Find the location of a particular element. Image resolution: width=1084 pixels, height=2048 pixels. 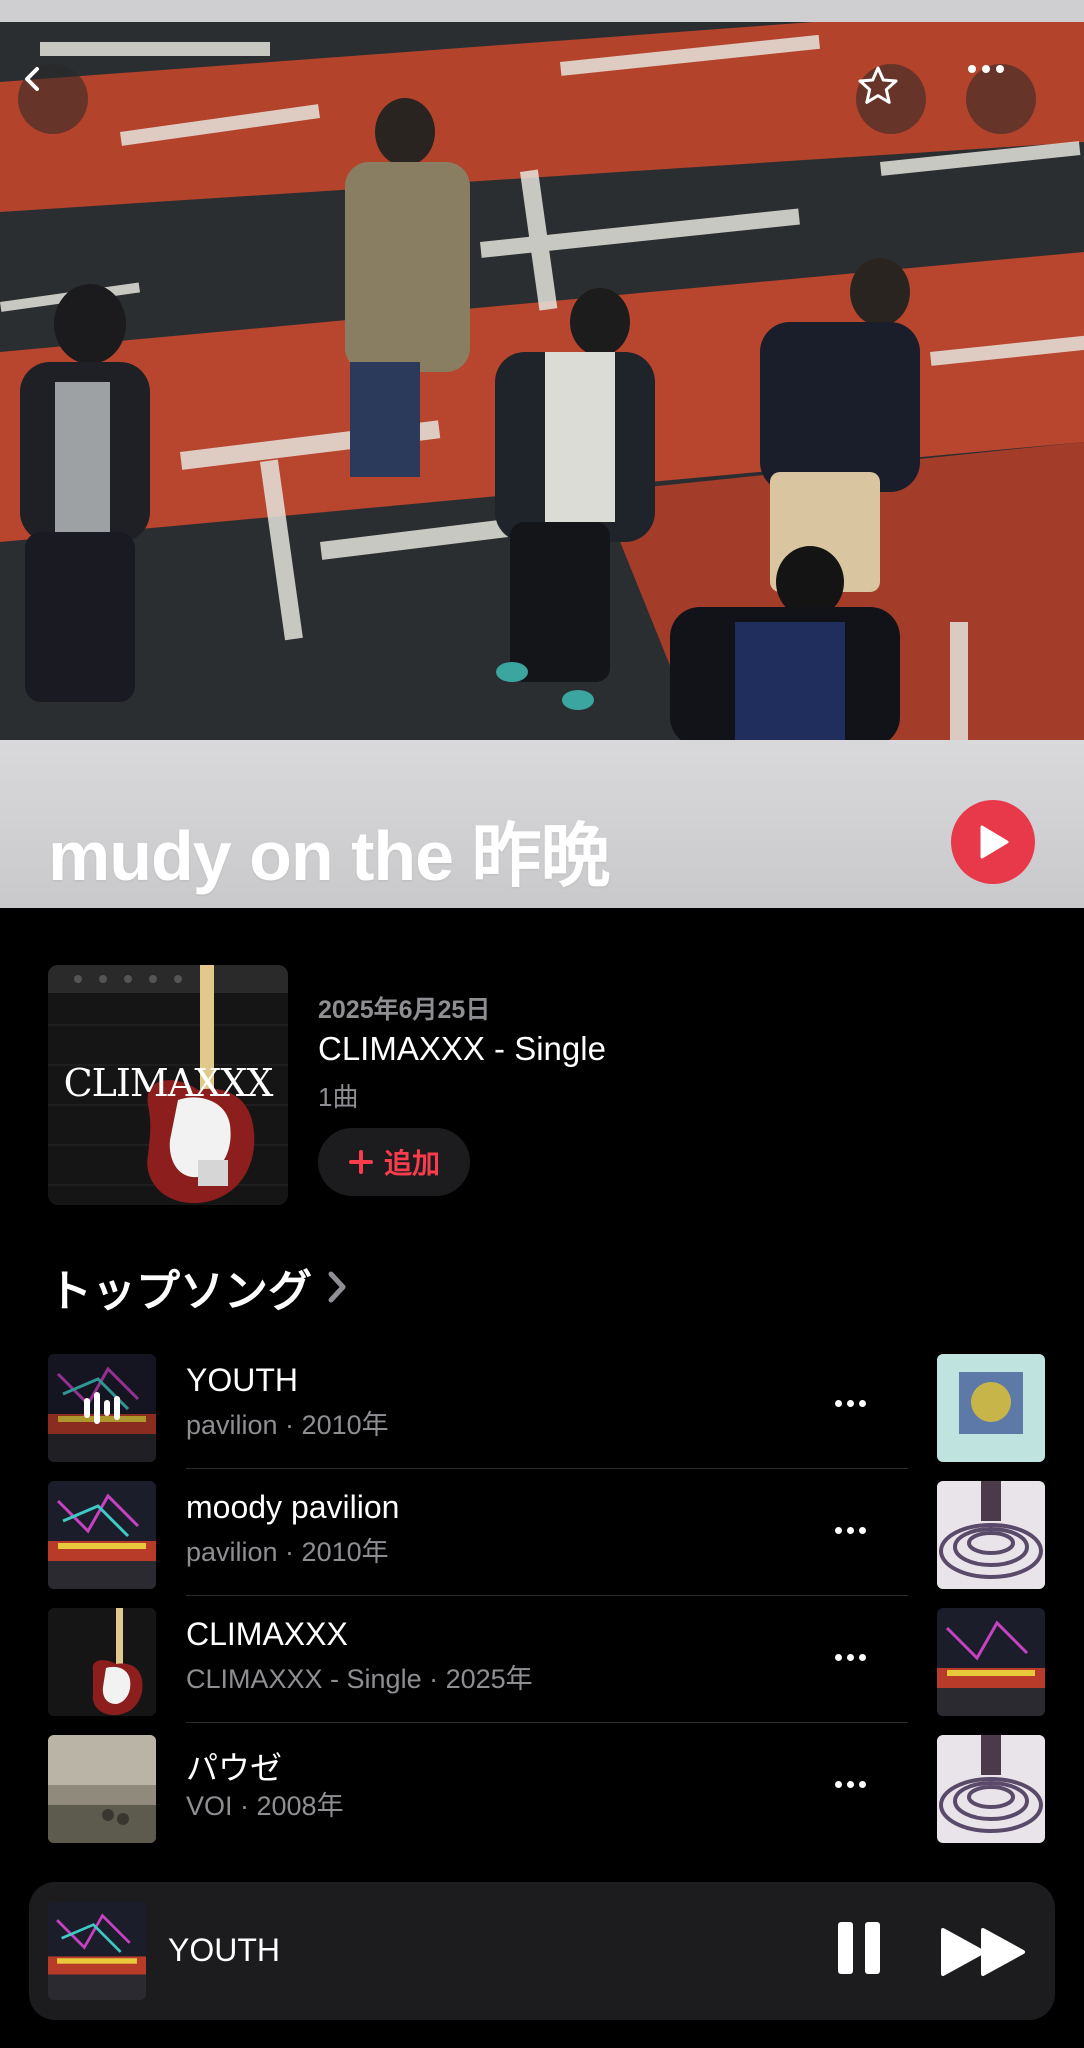

voi-artwork-illustration is located at coordinates (102, 1789).